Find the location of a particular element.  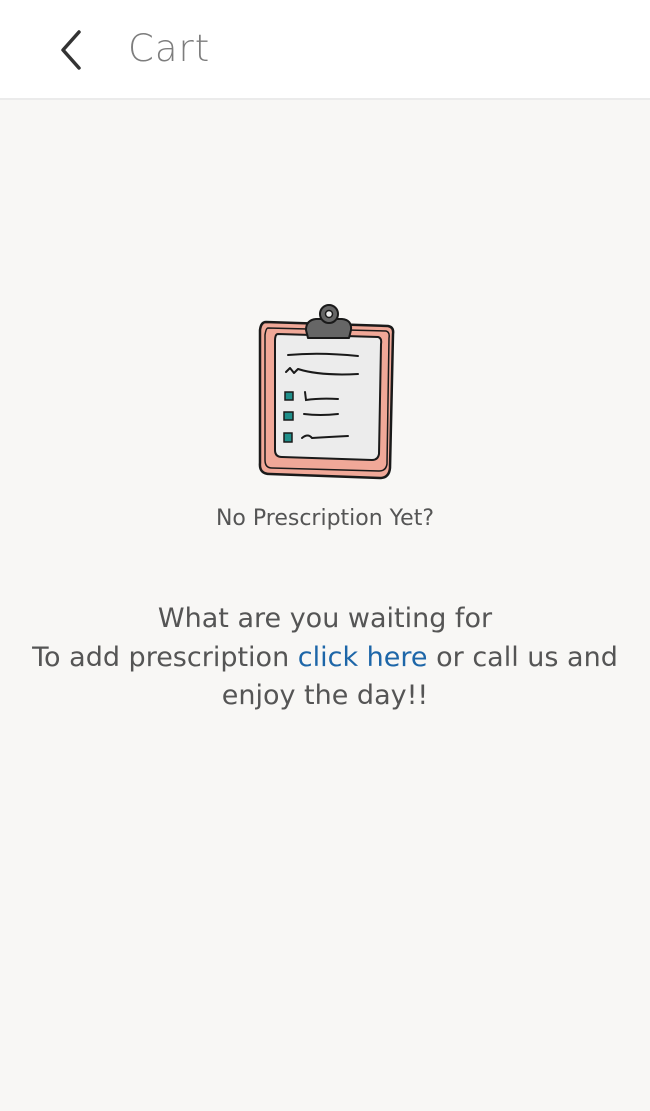

message-line-1: What are you waiting for is located at coordinates (325, 618).